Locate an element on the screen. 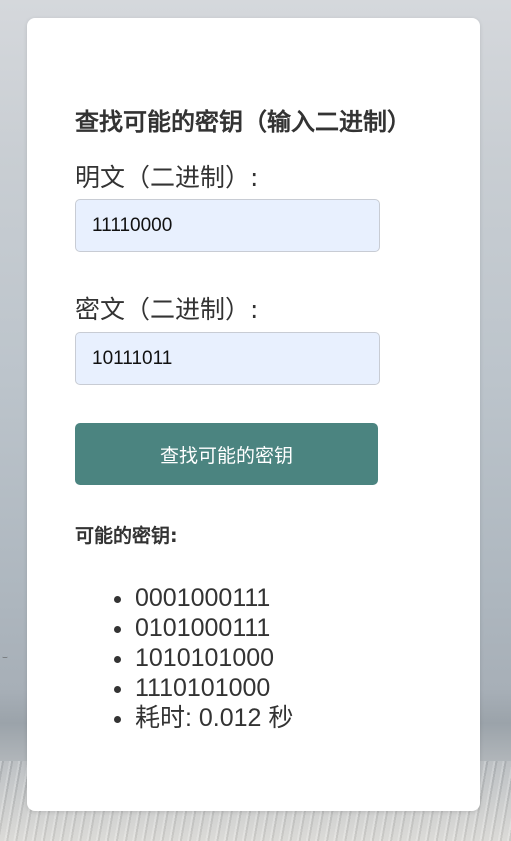  results-heading: 可能的密钥: is located at coordinates (126, 536).